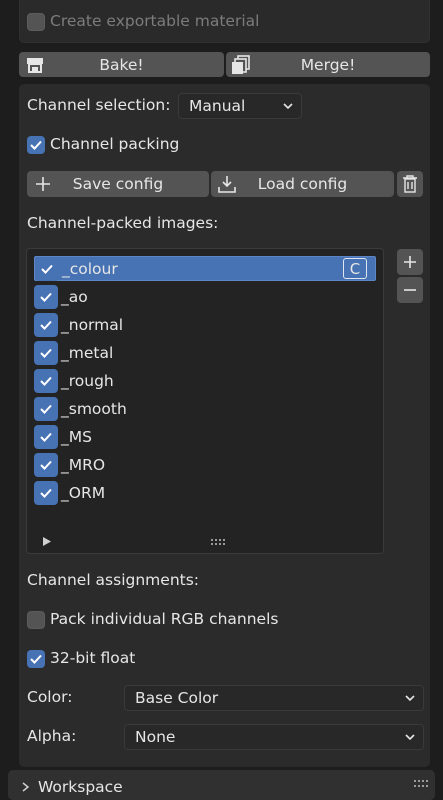  What do you see at coordinates (90, 269) in the screenshot?
I see `list-item-label: _colour` at bounding box center [90, 269].